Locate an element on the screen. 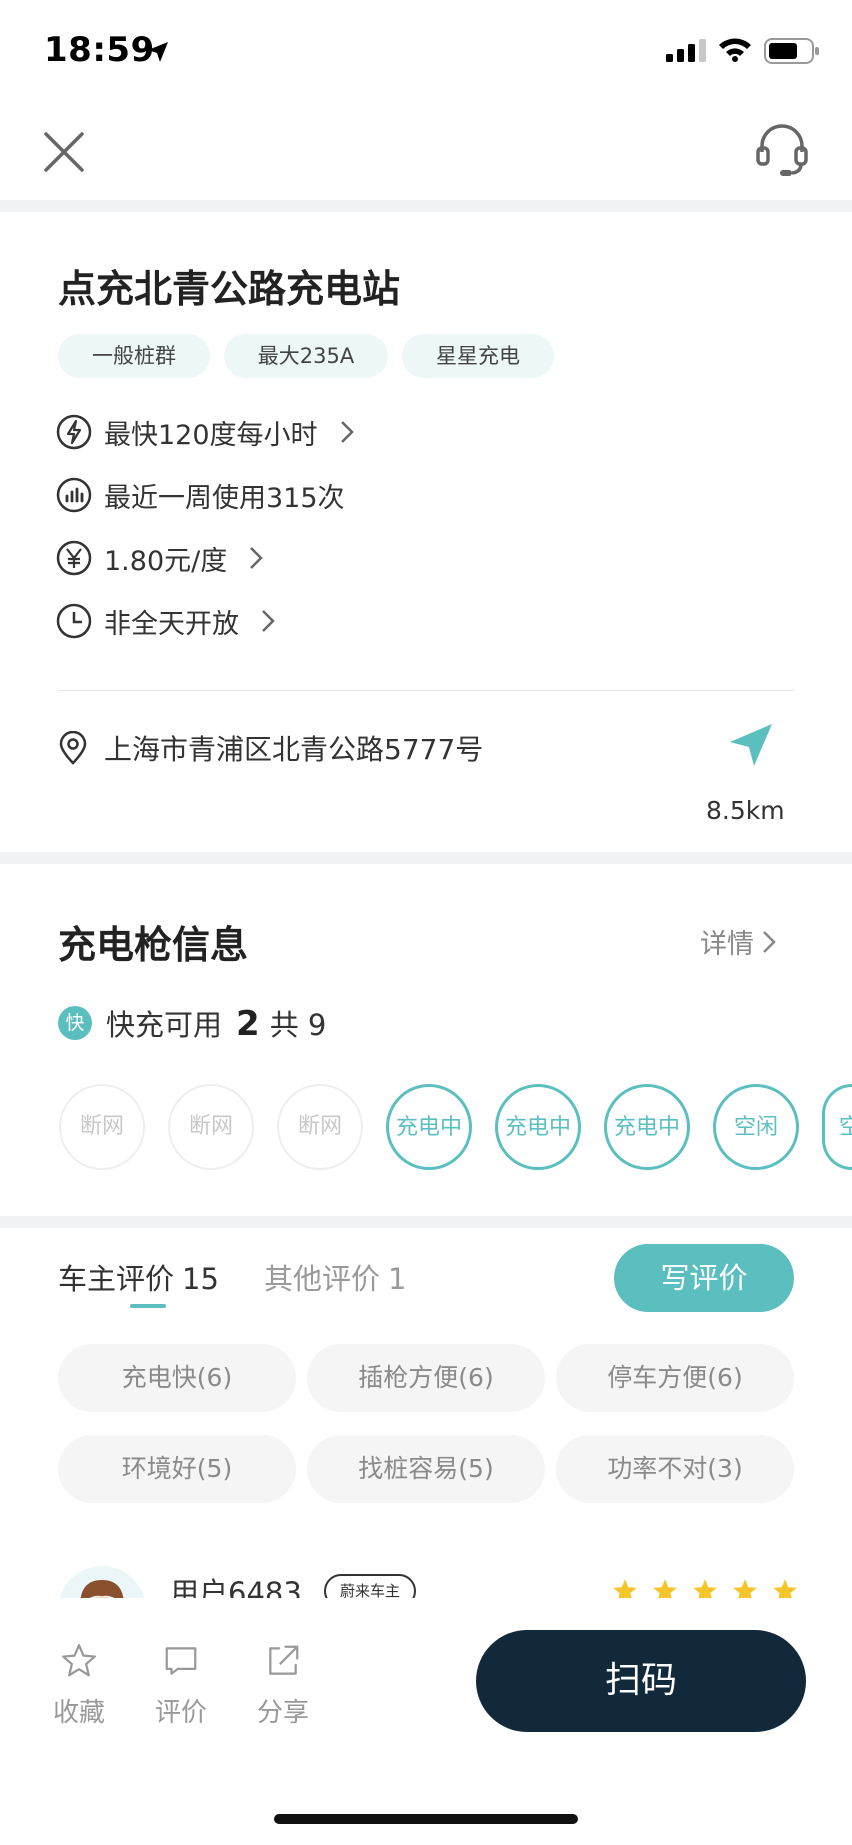 This screenshot has height=1845, width=852. lightning-icon is located at coordinates (74, 432).